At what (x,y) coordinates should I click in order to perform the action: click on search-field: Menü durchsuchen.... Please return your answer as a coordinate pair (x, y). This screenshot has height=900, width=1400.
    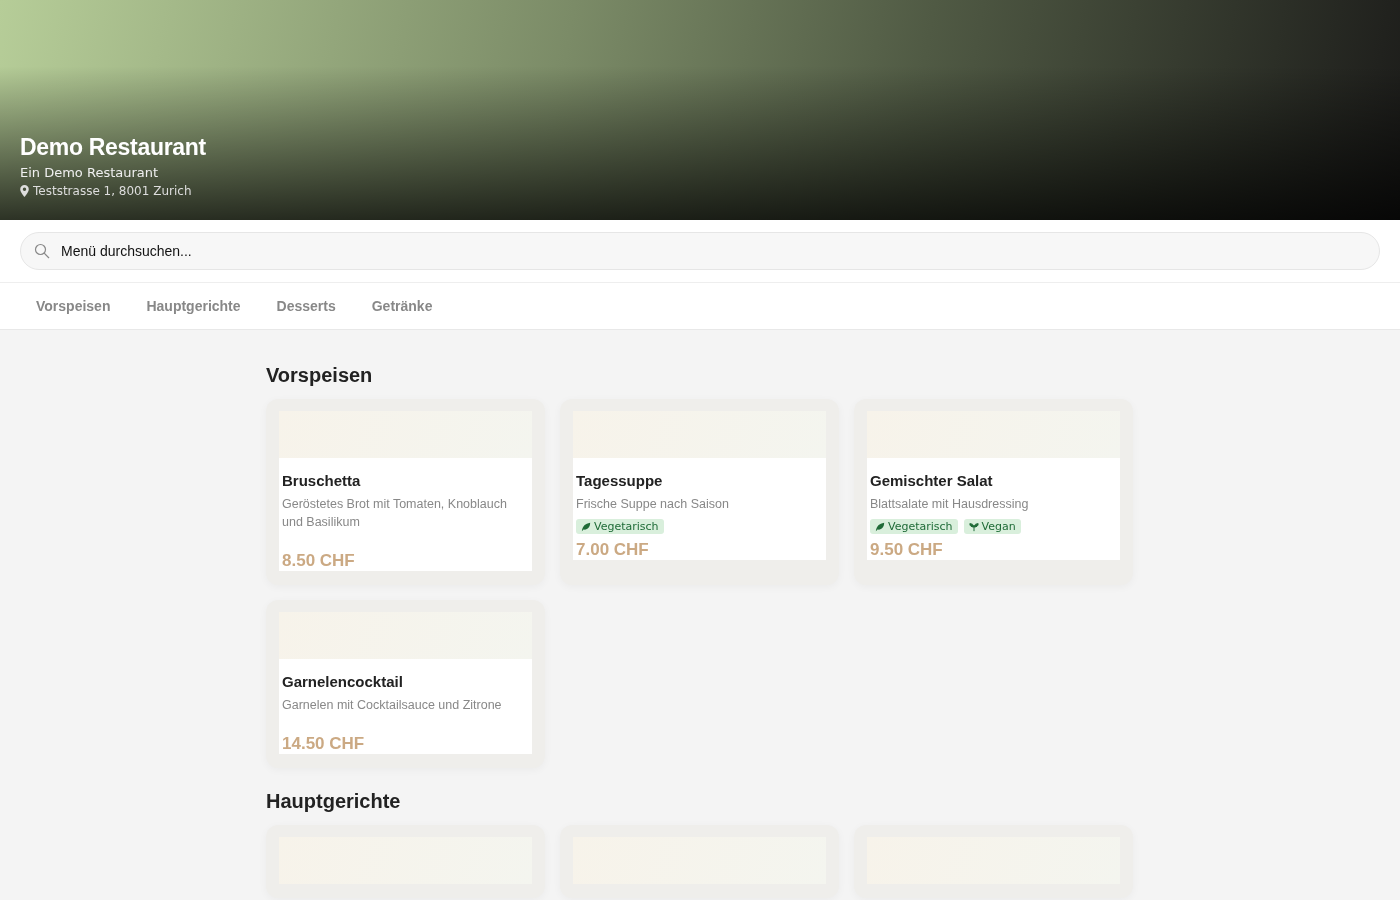
    Looking at the image, I should click on (700, 251).